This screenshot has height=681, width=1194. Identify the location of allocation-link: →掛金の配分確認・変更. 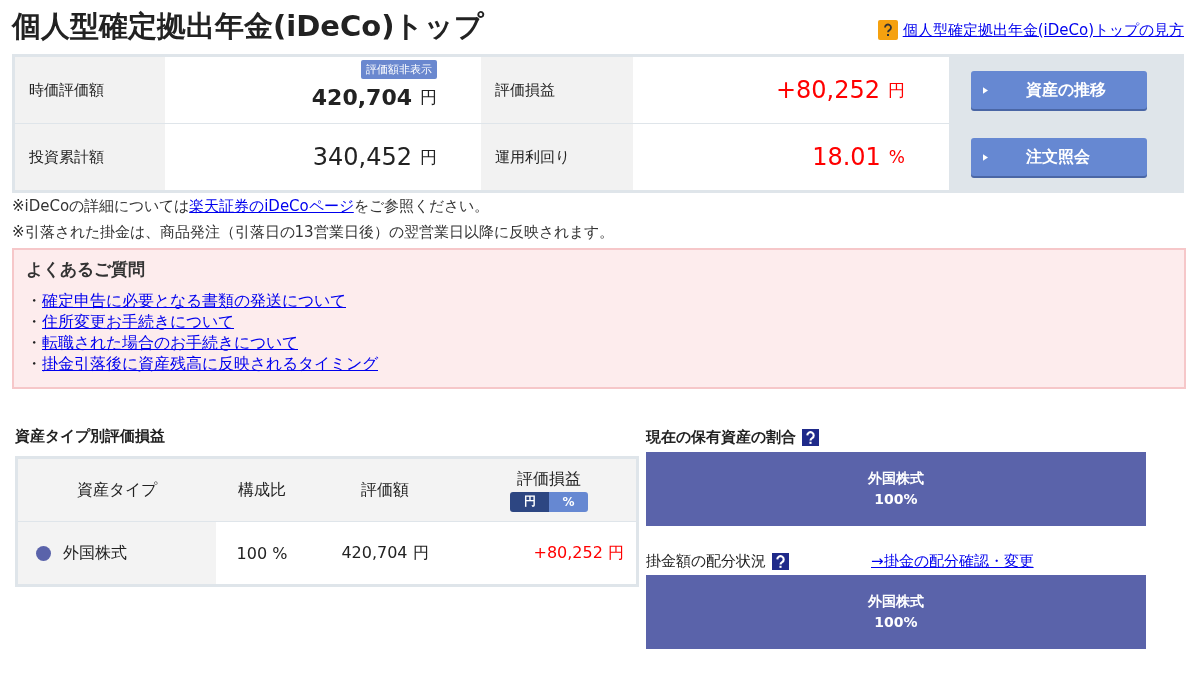
(952, 561).